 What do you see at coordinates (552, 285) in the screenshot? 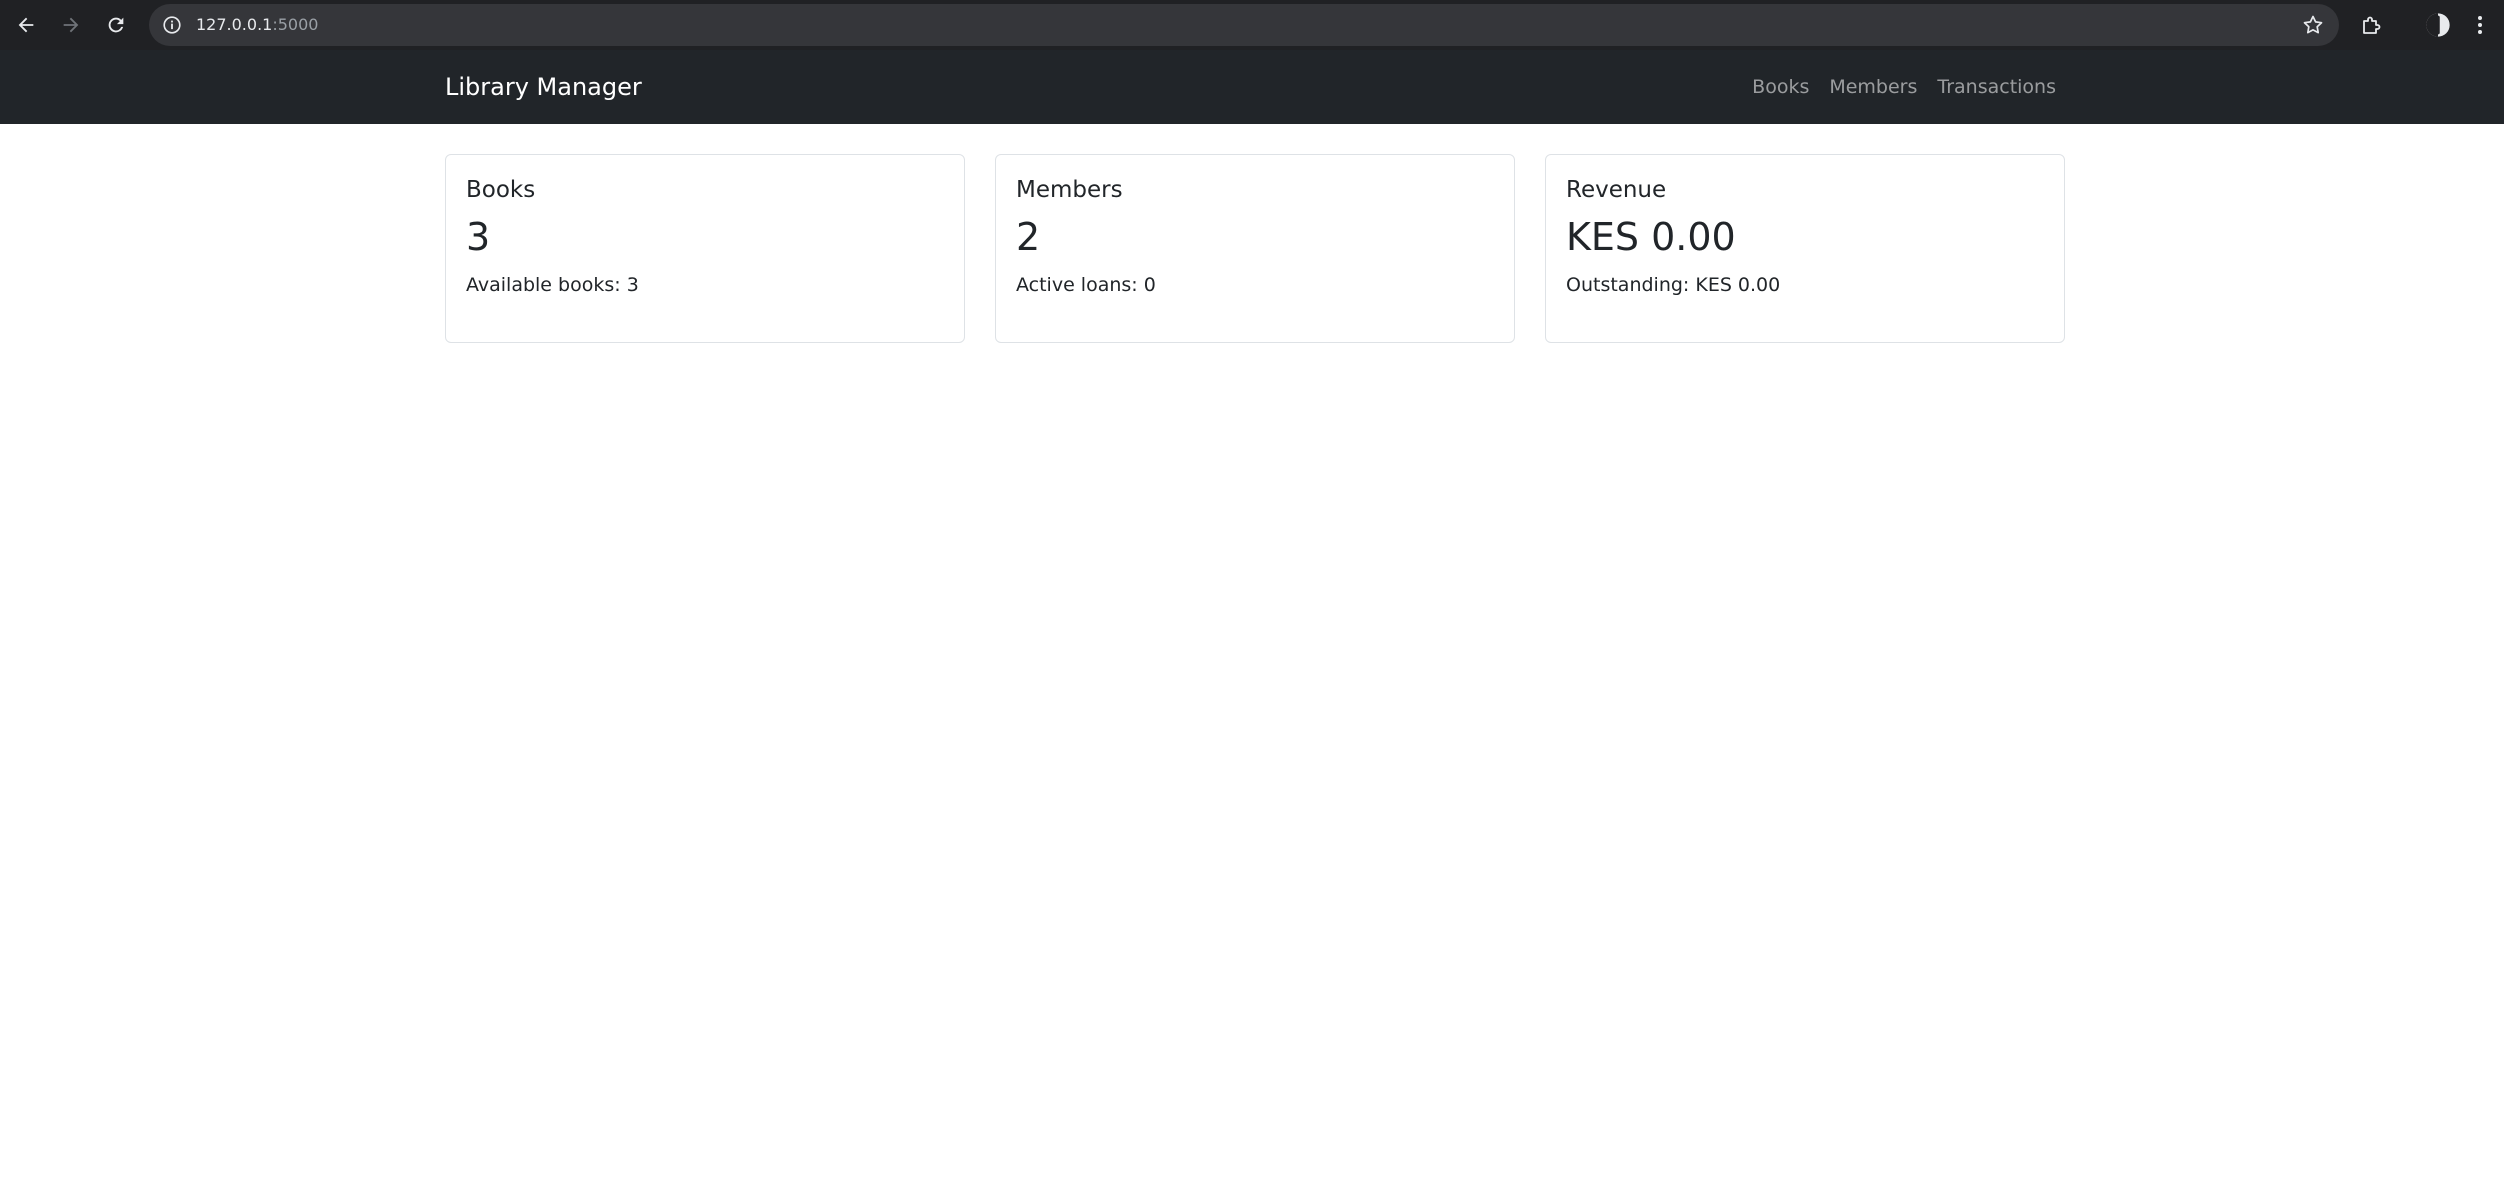
I see `card-subtitle: Available books: 3` at bounding box center [552, 285].